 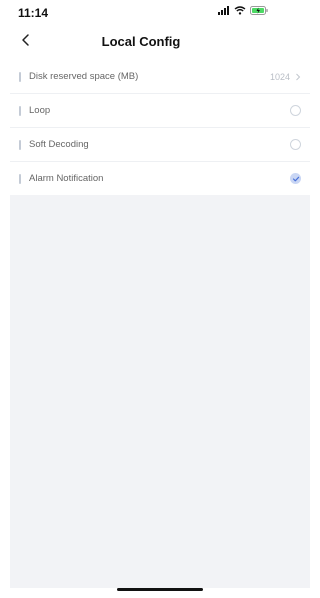 I want to click on navigation-bar: Local Config, so click(x=141, y=42).